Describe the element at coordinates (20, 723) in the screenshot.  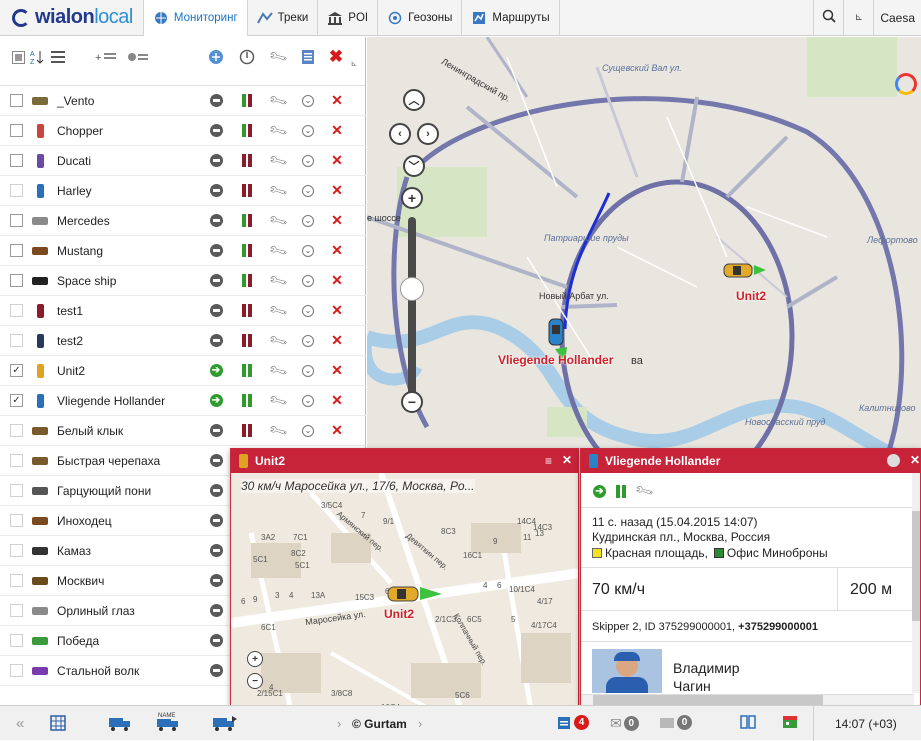
I see `collapse-left-icon: «` at that location.